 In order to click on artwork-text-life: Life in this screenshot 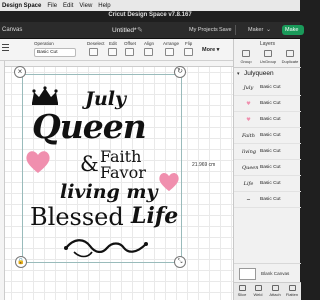, I will do `click(155, 216)`.